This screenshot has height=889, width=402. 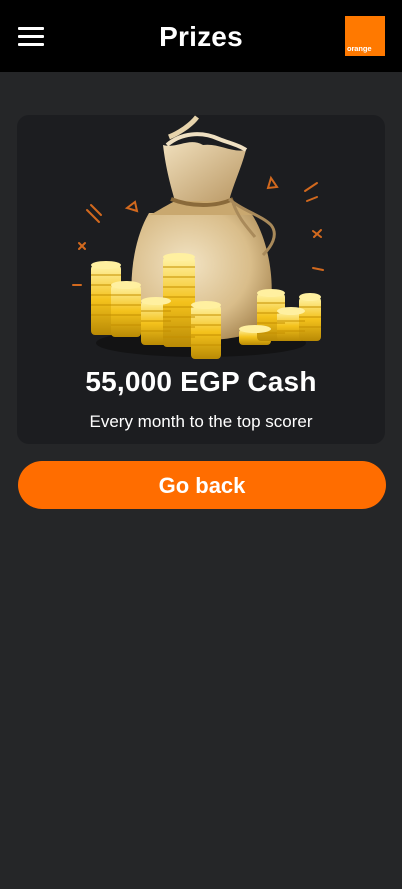 What do you see at coordinates (365, 36) in the screenshot?
I see `orange-logo: orange` at bounding box center [365, 36].